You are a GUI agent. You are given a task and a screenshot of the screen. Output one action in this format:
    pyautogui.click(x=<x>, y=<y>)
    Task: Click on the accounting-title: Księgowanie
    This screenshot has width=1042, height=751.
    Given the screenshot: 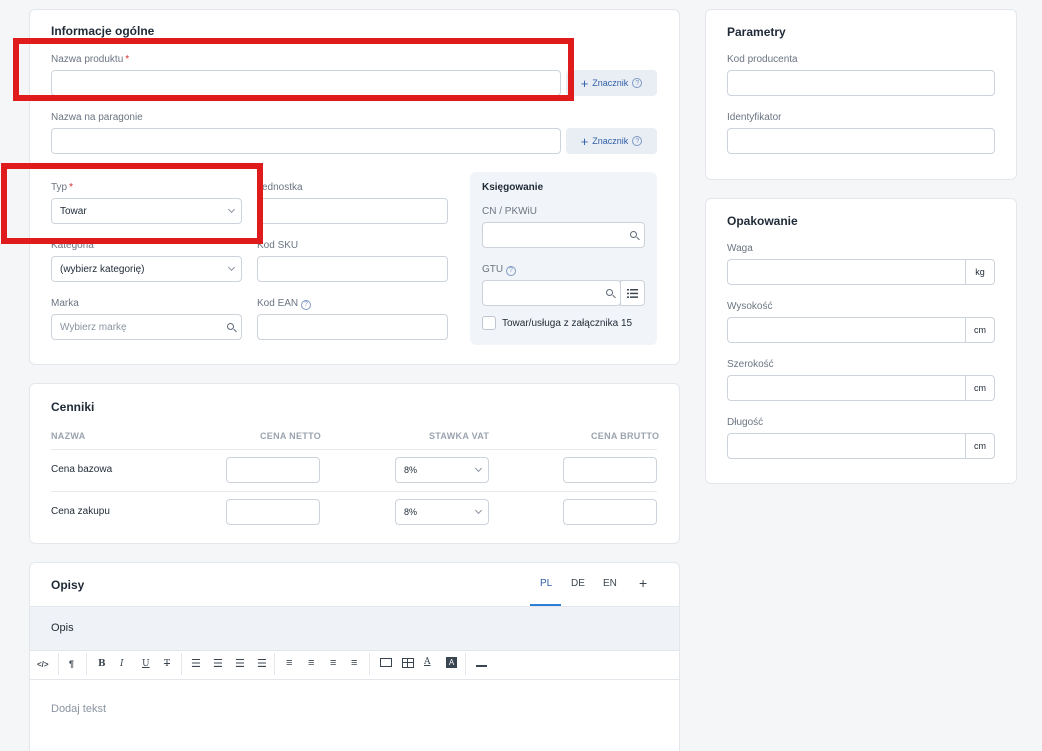 What is the action you would take?
    pyautogui.click(x=513, y=187)
    